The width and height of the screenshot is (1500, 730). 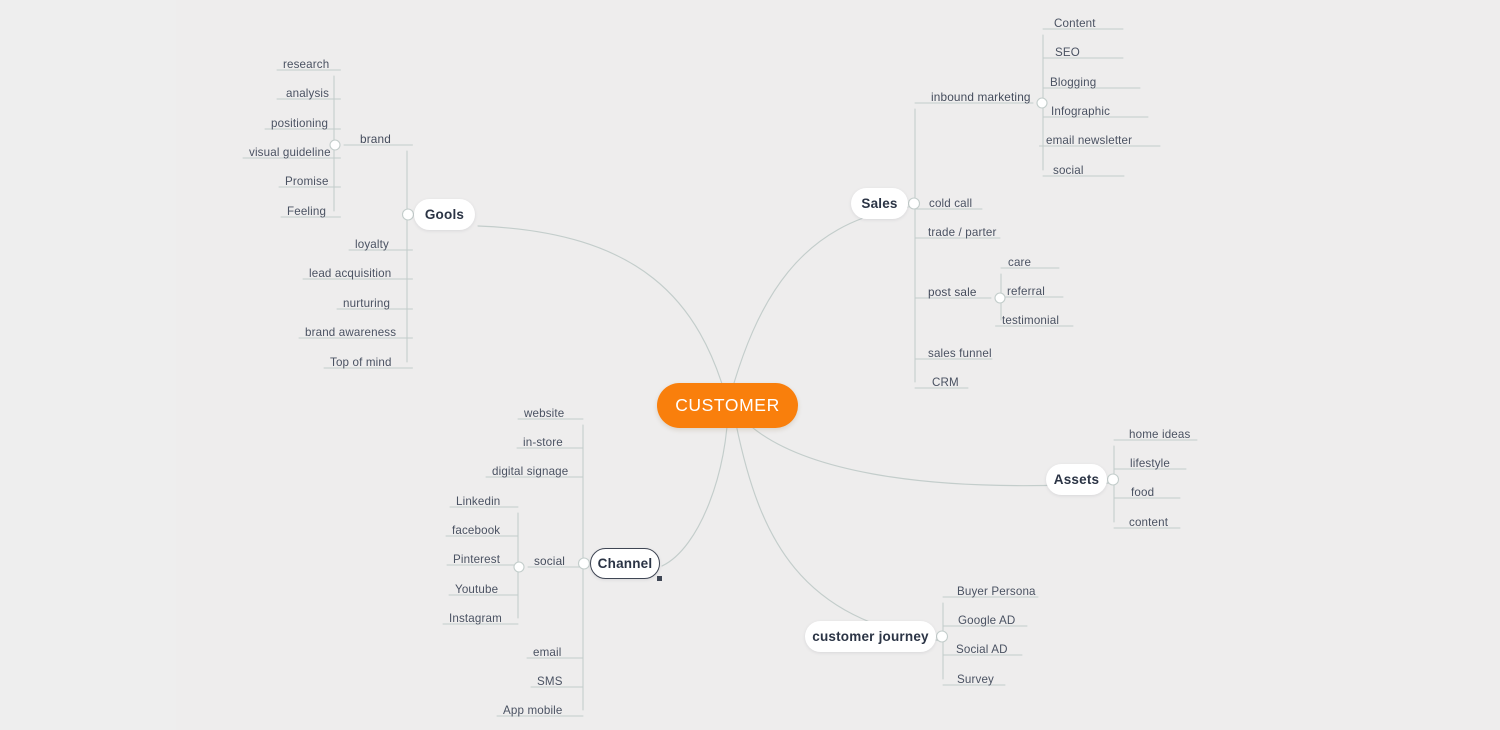 I want to click on mindmap-leaf-node: website, so click(x=544, y=414).